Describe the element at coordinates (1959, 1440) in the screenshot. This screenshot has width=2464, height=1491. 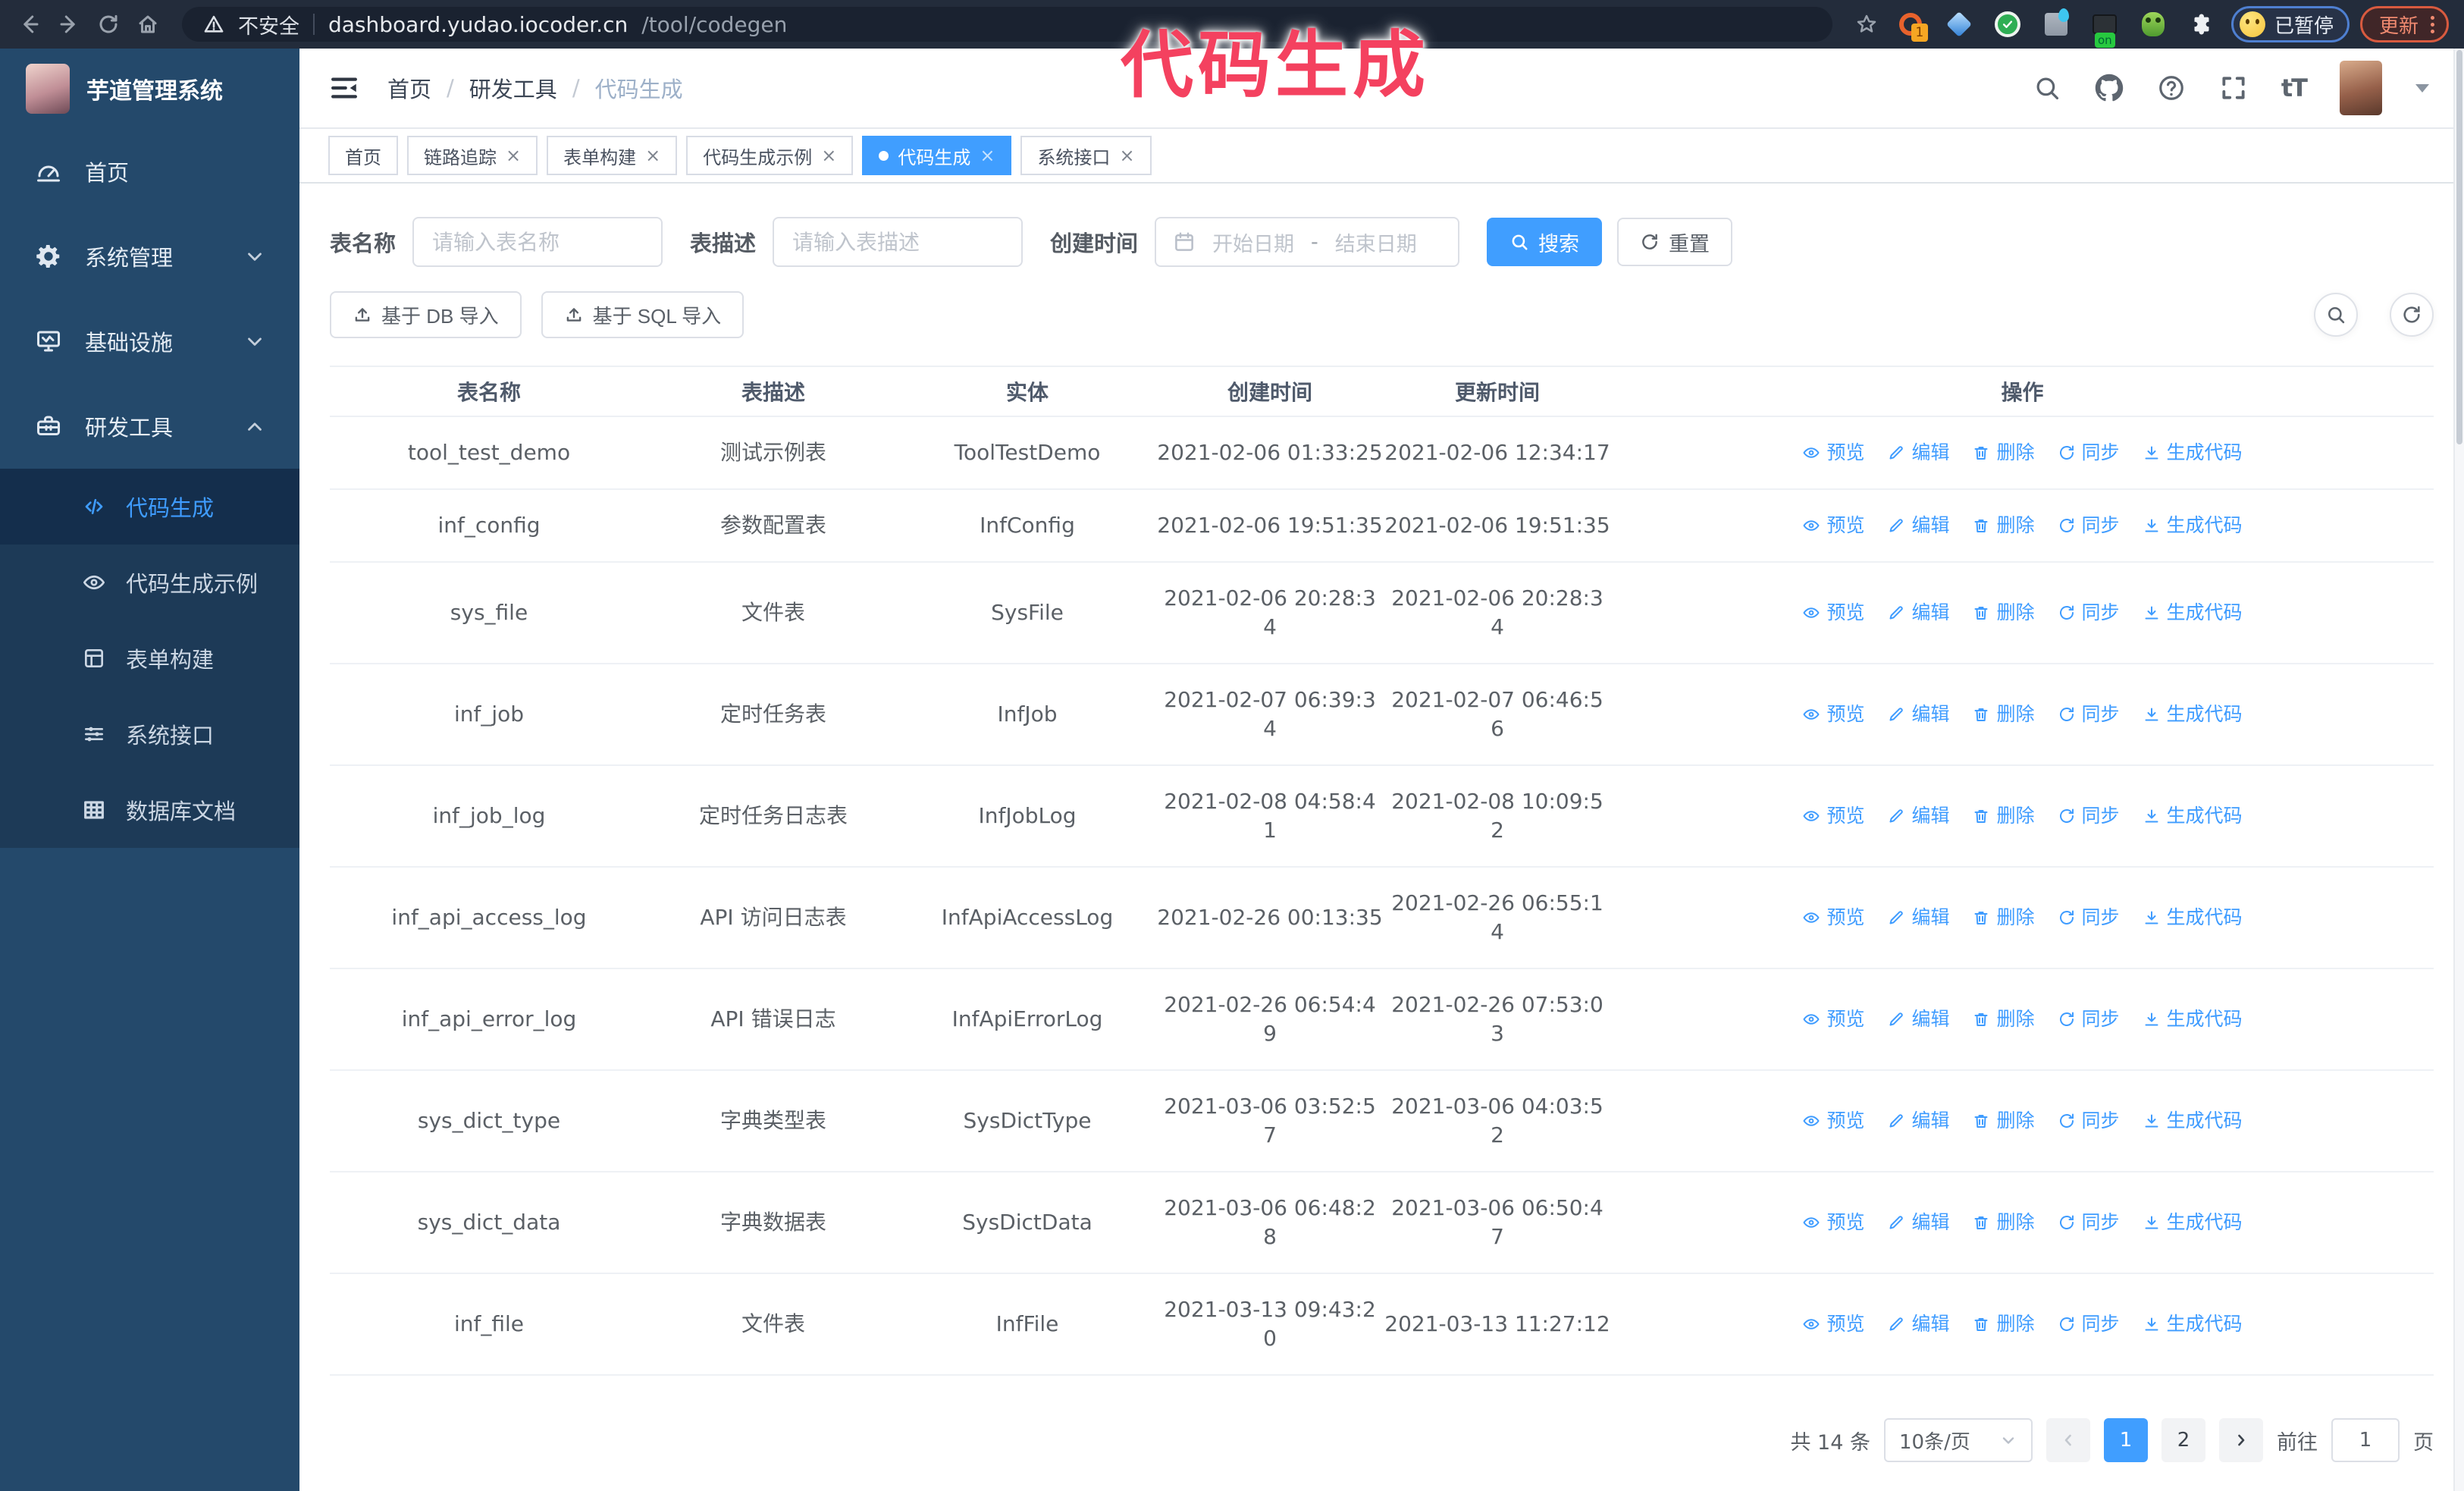
I see `page-size-select: 10条/页` at that location.